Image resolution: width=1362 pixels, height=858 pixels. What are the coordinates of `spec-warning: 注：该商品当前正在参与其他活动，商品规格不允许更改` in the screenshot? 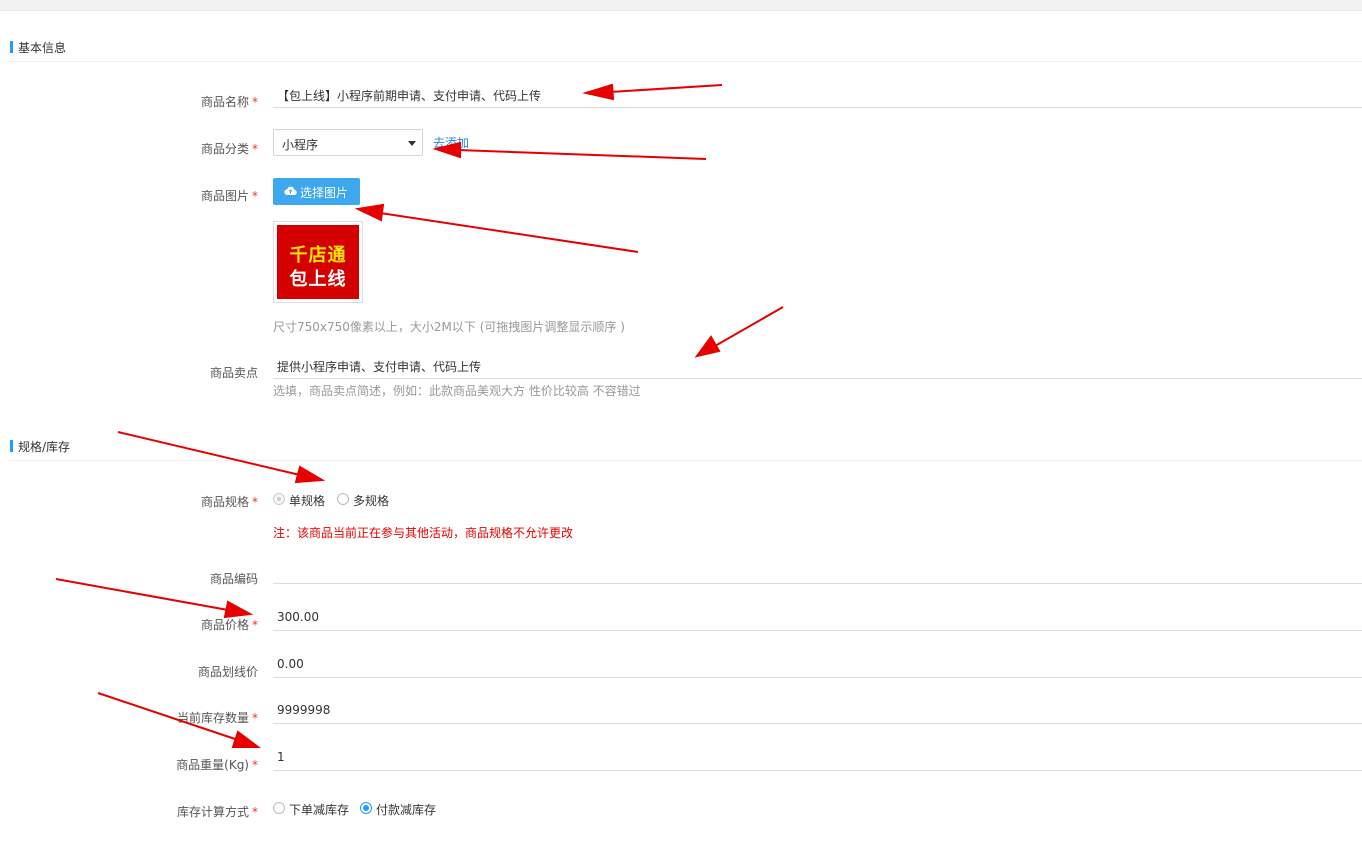 It's located at (423, 533).